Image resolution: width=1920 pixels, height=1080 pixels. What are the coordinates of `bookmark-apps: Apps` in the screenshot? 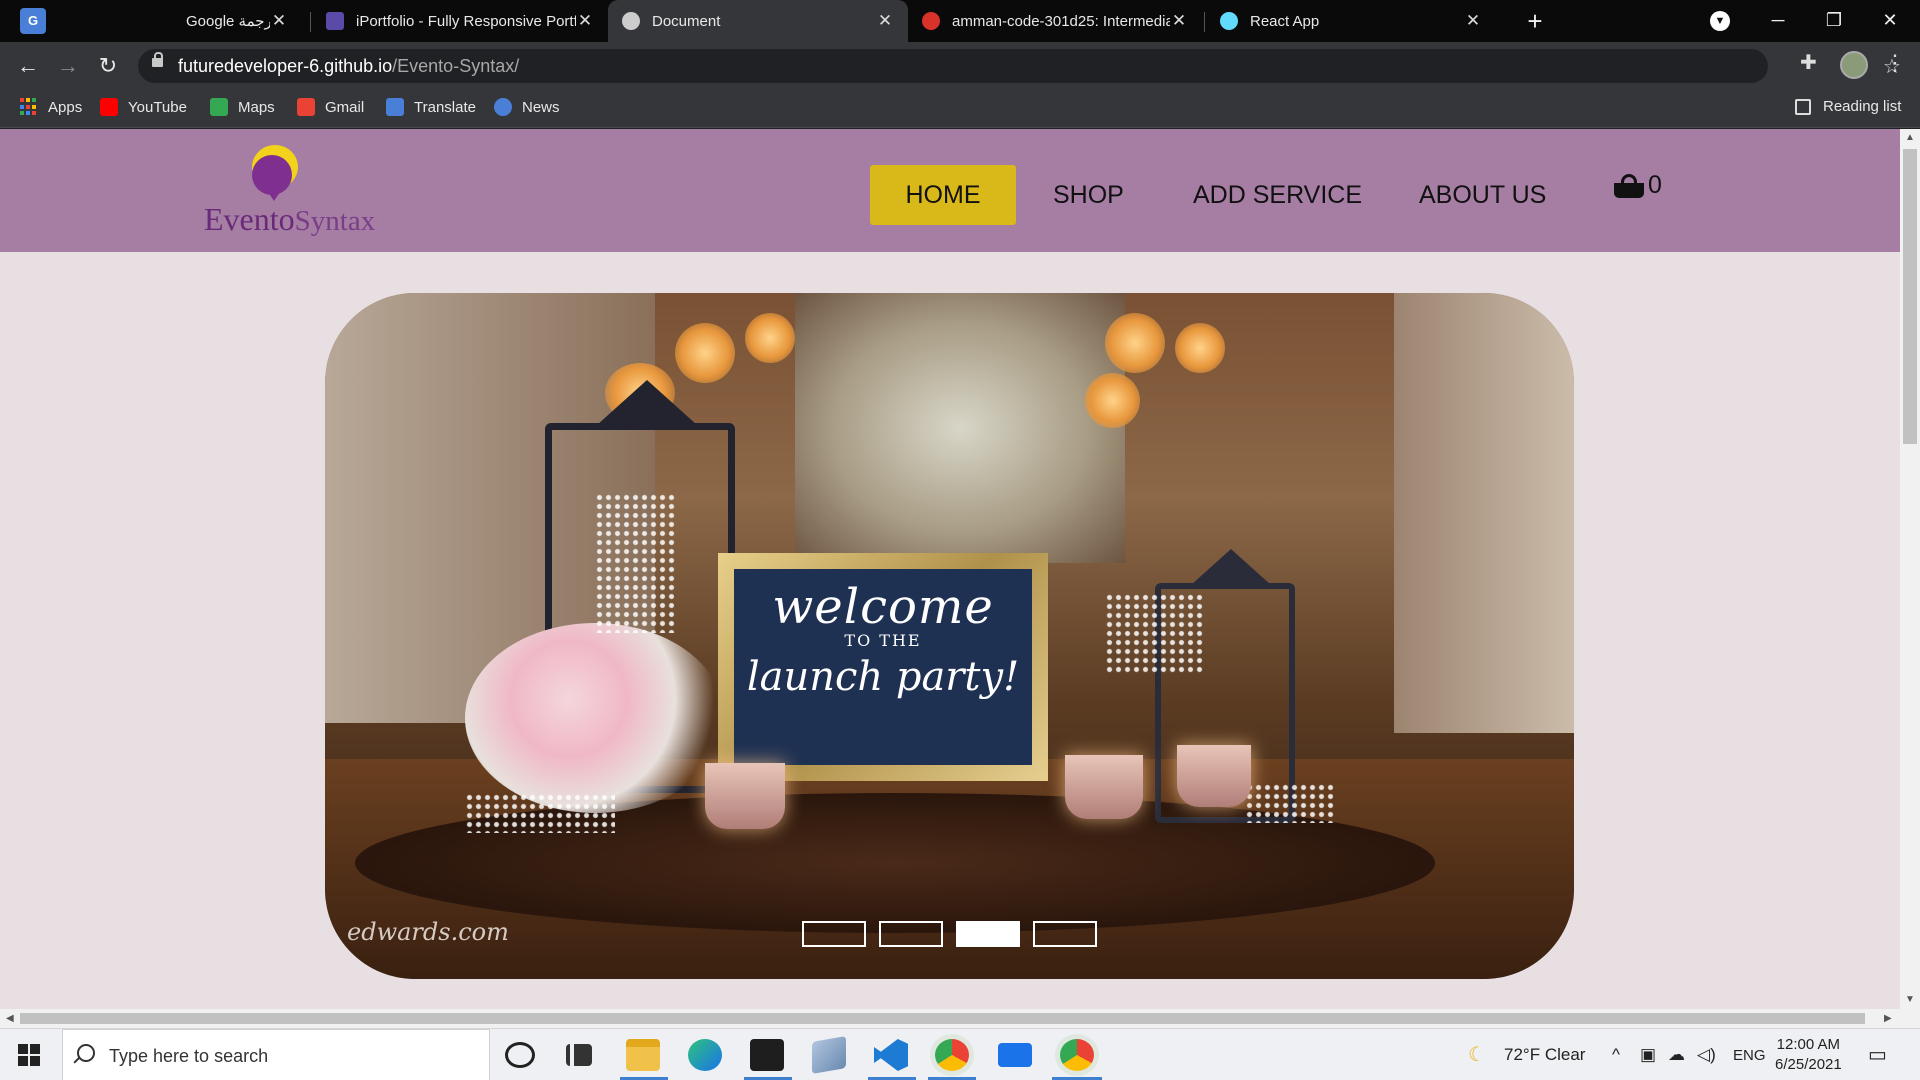 It's located at (51, 107).